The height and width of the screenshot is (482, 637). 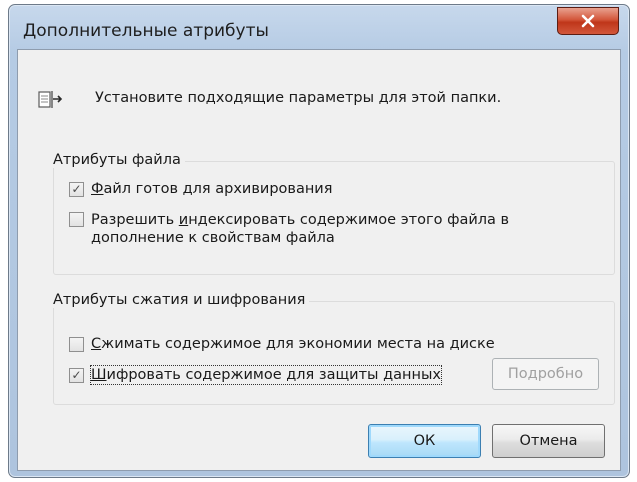 I want to click on archive-checkbox: ✓, so click(x=76, y=189).